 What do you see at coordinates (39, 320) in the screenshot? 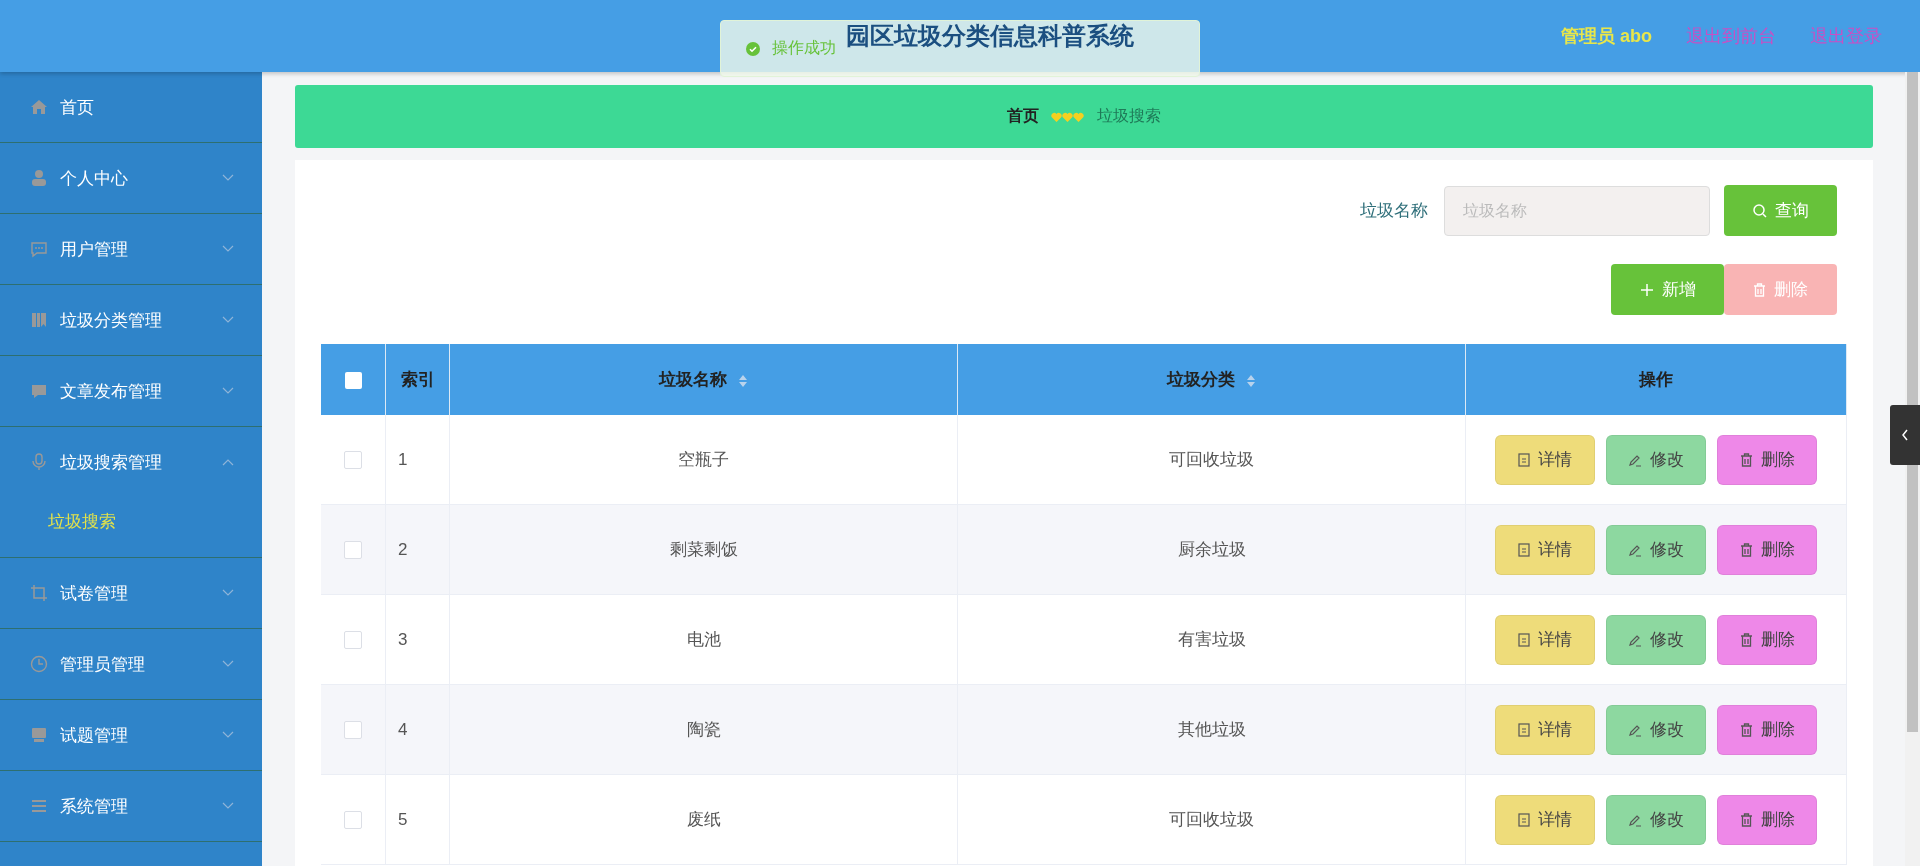
I see `book-icon` at bounding box center [39, 320].